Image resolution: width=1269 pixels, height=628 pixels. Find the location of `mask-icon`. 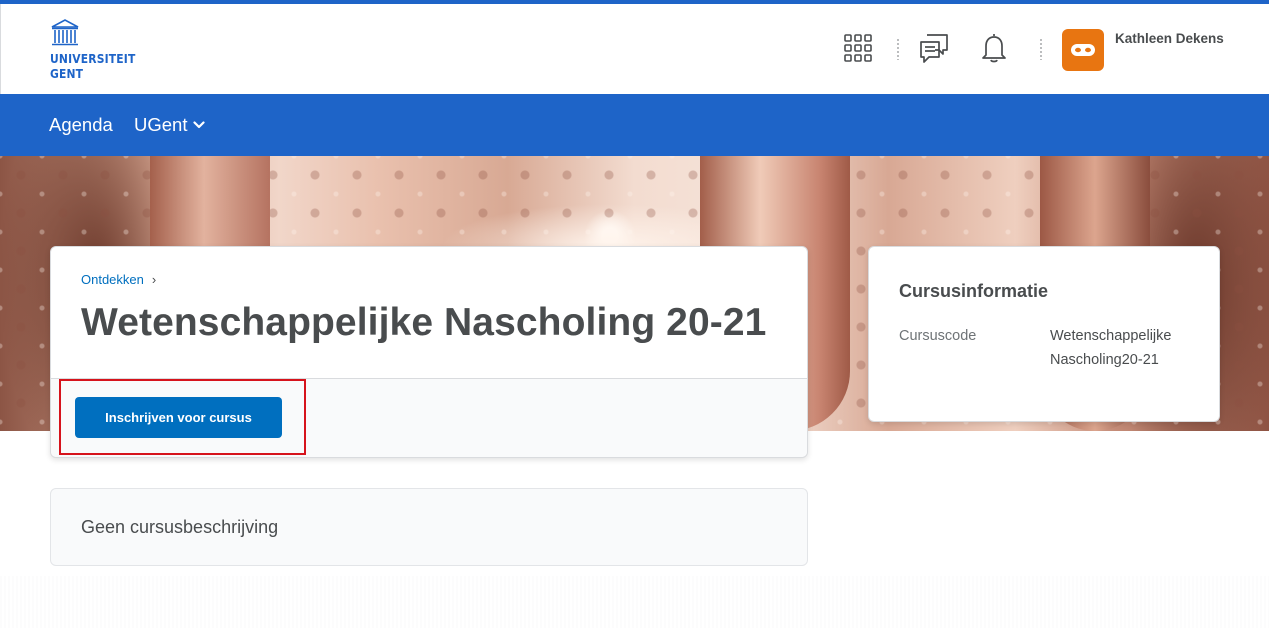

mask-icon is located at coordinates (1083, 50).